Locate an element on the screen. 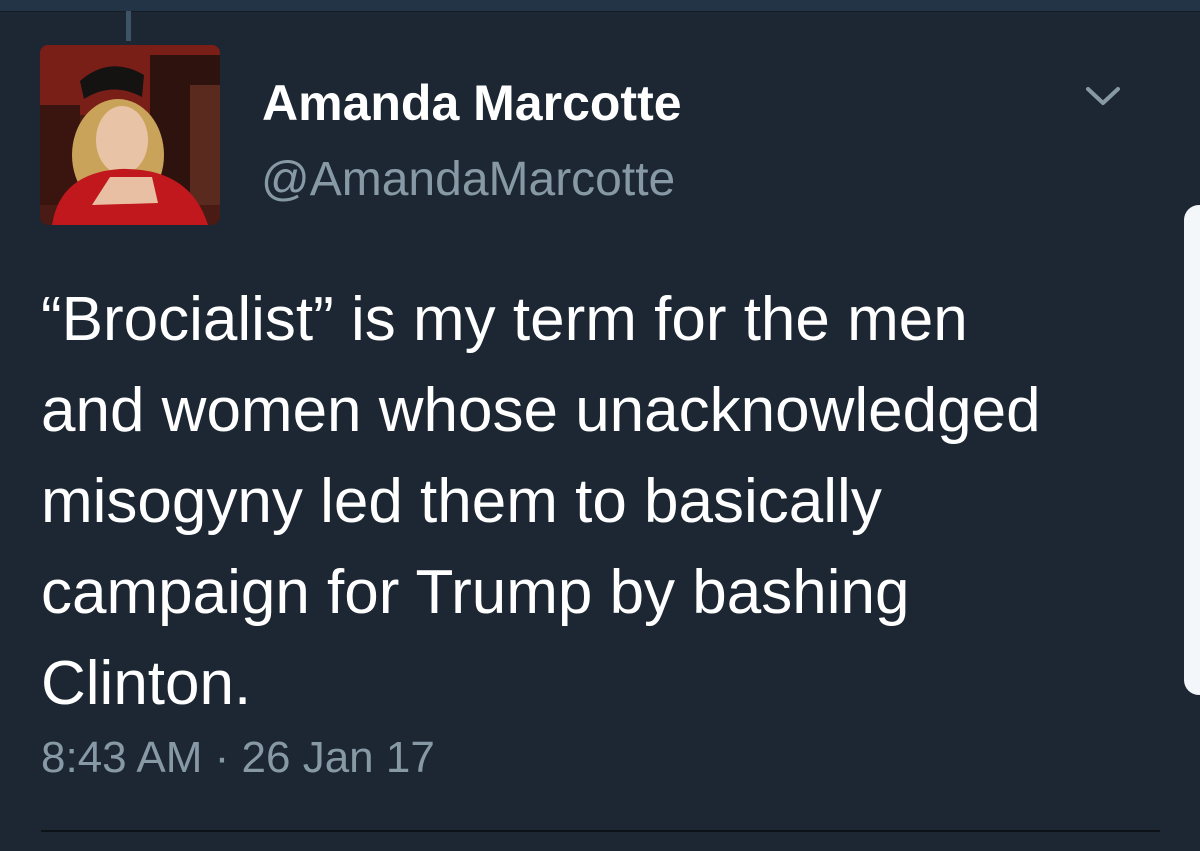  tweet-text-line: campaign for Trump by bashing is located at coordinates (475, 592).